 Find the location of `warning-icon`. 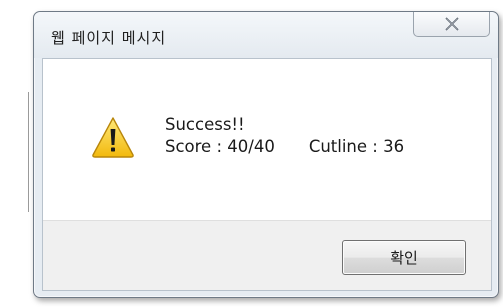

warning-icon is located at coordinates (113, 137).